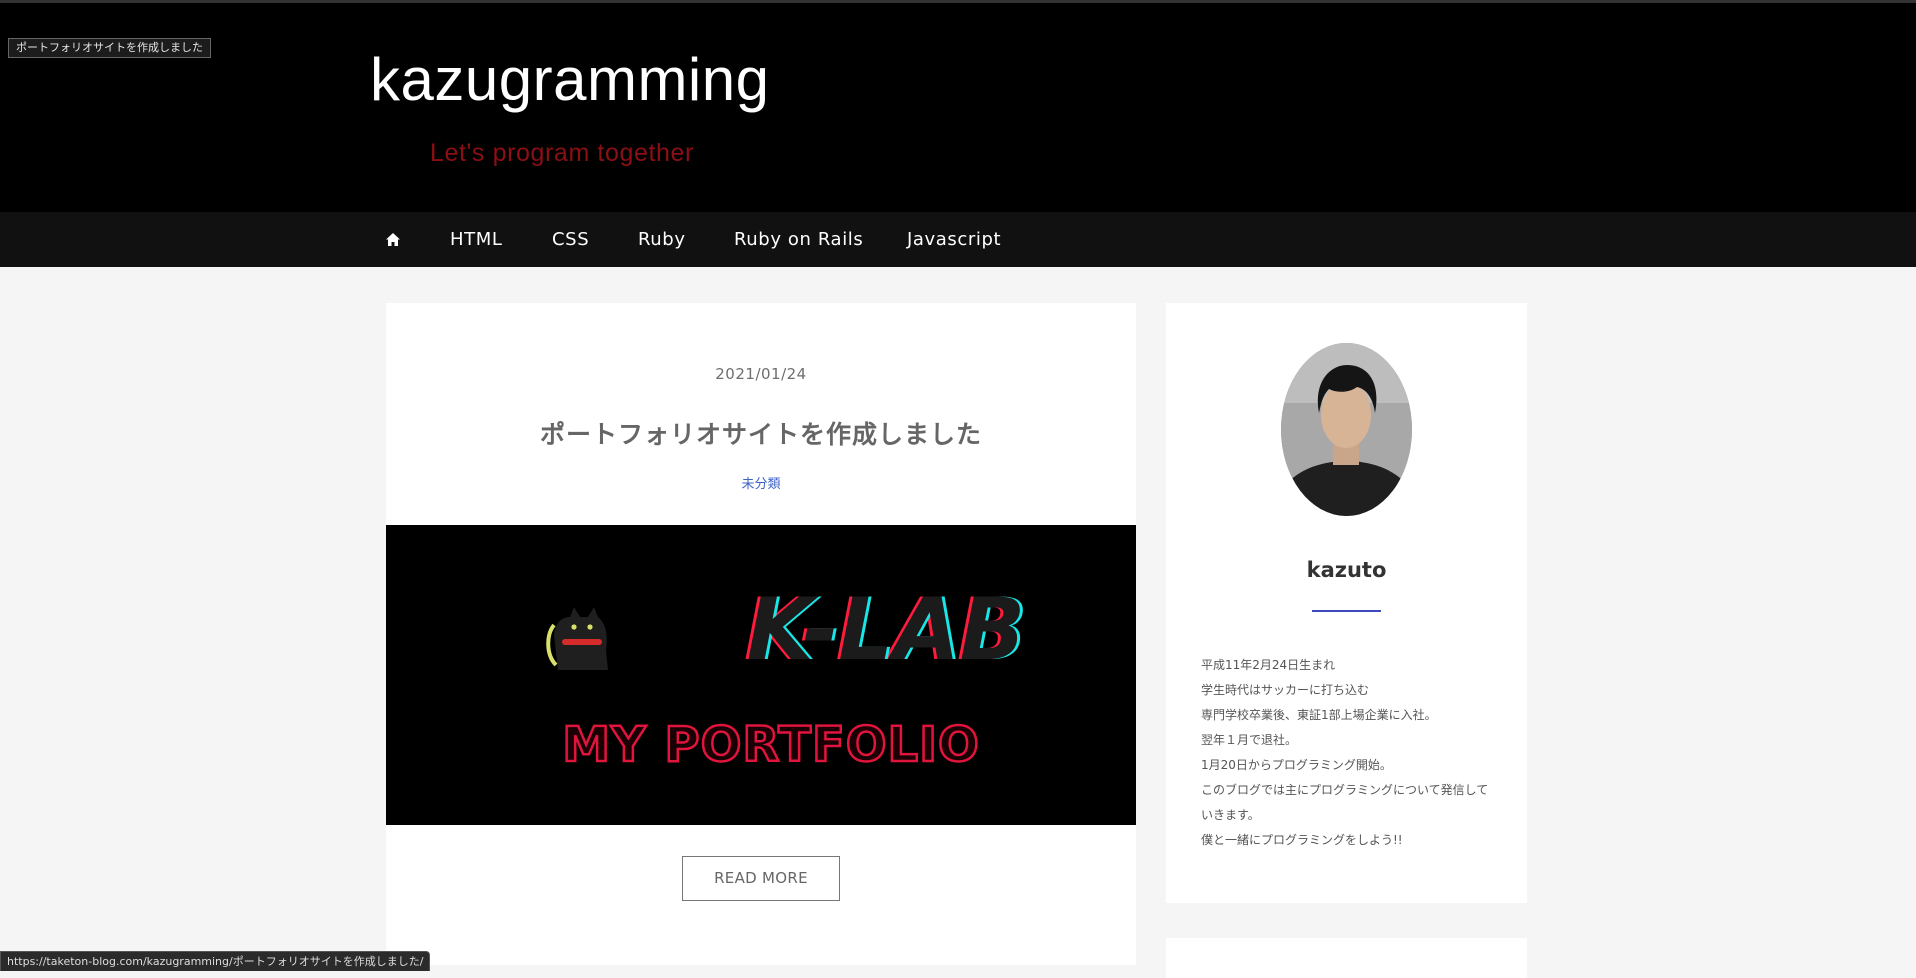 The width and height of the screenshot is (1916, 978). I want to click on home-icon-svg, so click(393, 239).